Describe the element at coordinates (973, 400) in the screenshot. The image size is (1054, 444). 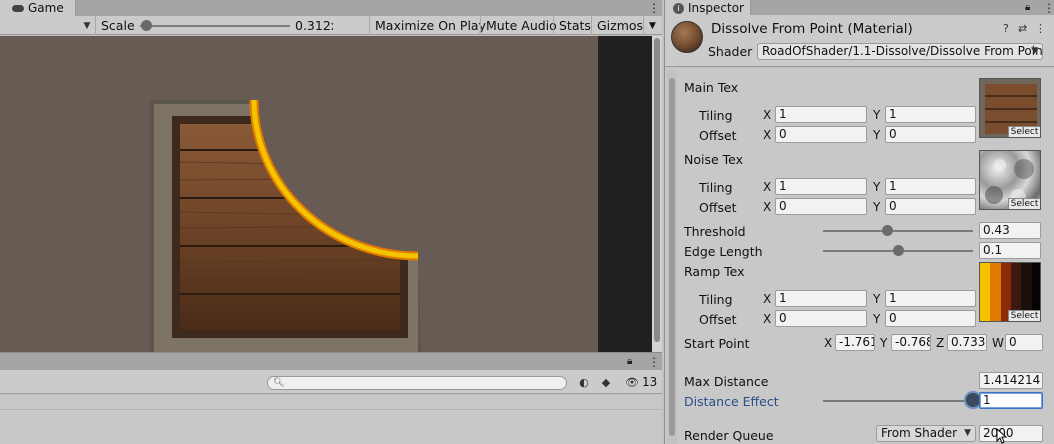
I see `distance-effect-slider-thumb` at that location.